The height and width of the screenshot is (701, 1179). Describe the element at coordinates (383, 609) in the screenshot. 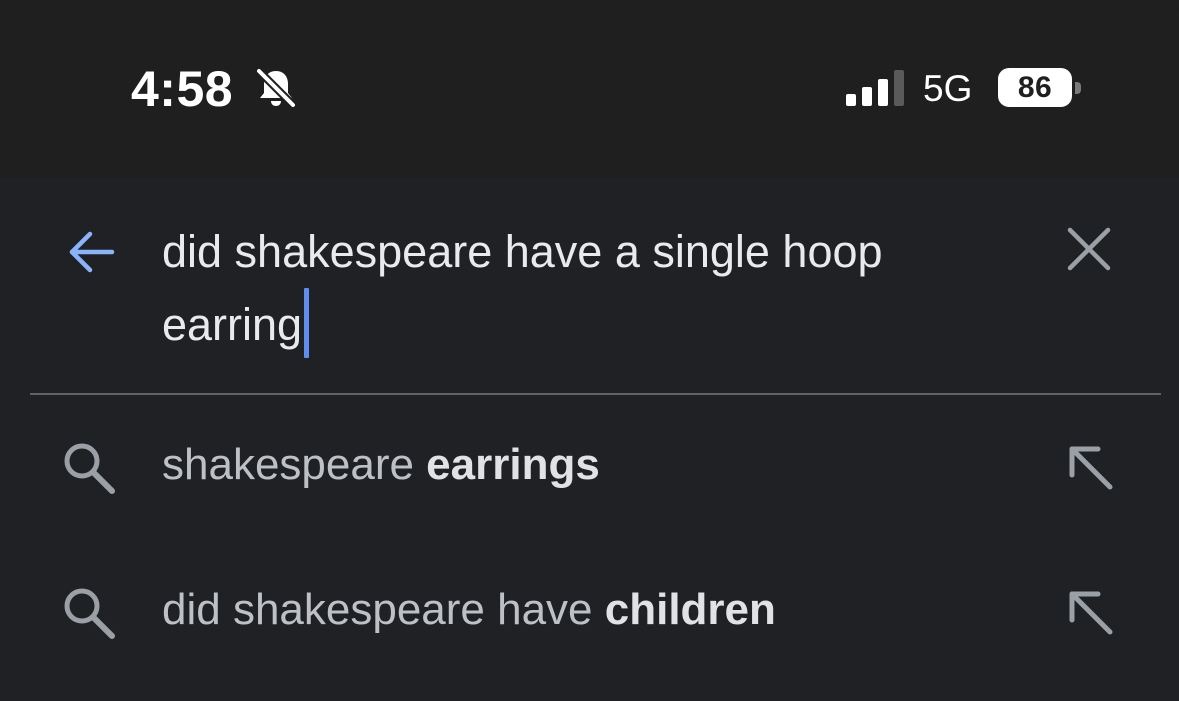

I see `suggestion-prefix: did shakespeare have` at that location.